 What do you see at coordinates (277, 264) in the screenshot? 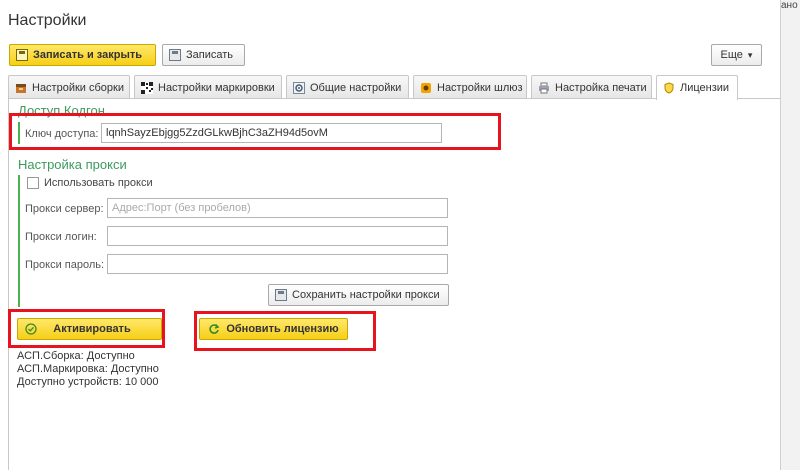
I see `proxy-password-input` at bounding box center [277, 264].